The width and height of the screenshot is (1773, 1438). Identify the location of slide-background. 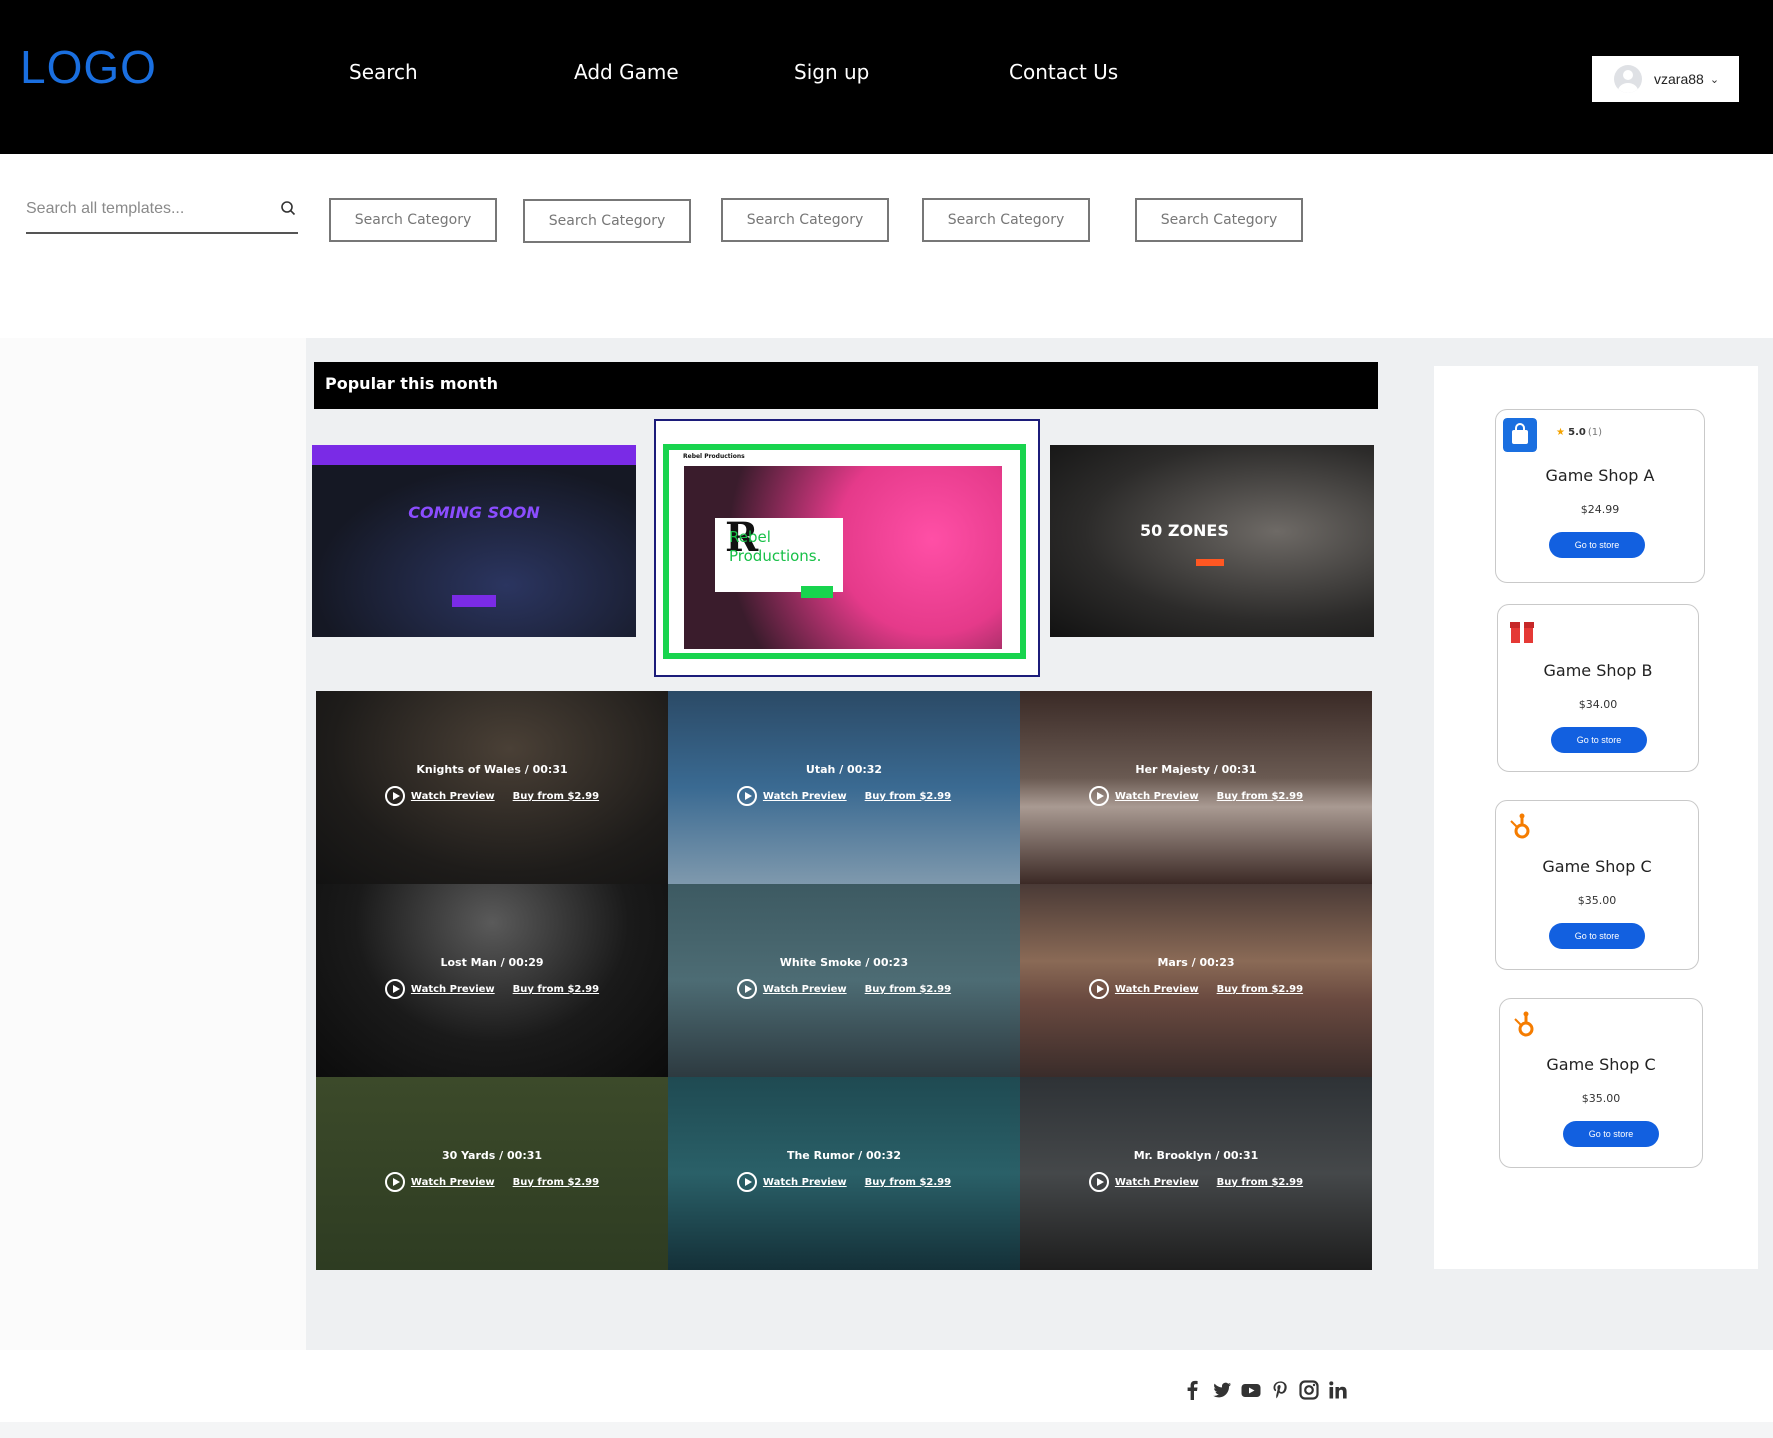
(474, 551).